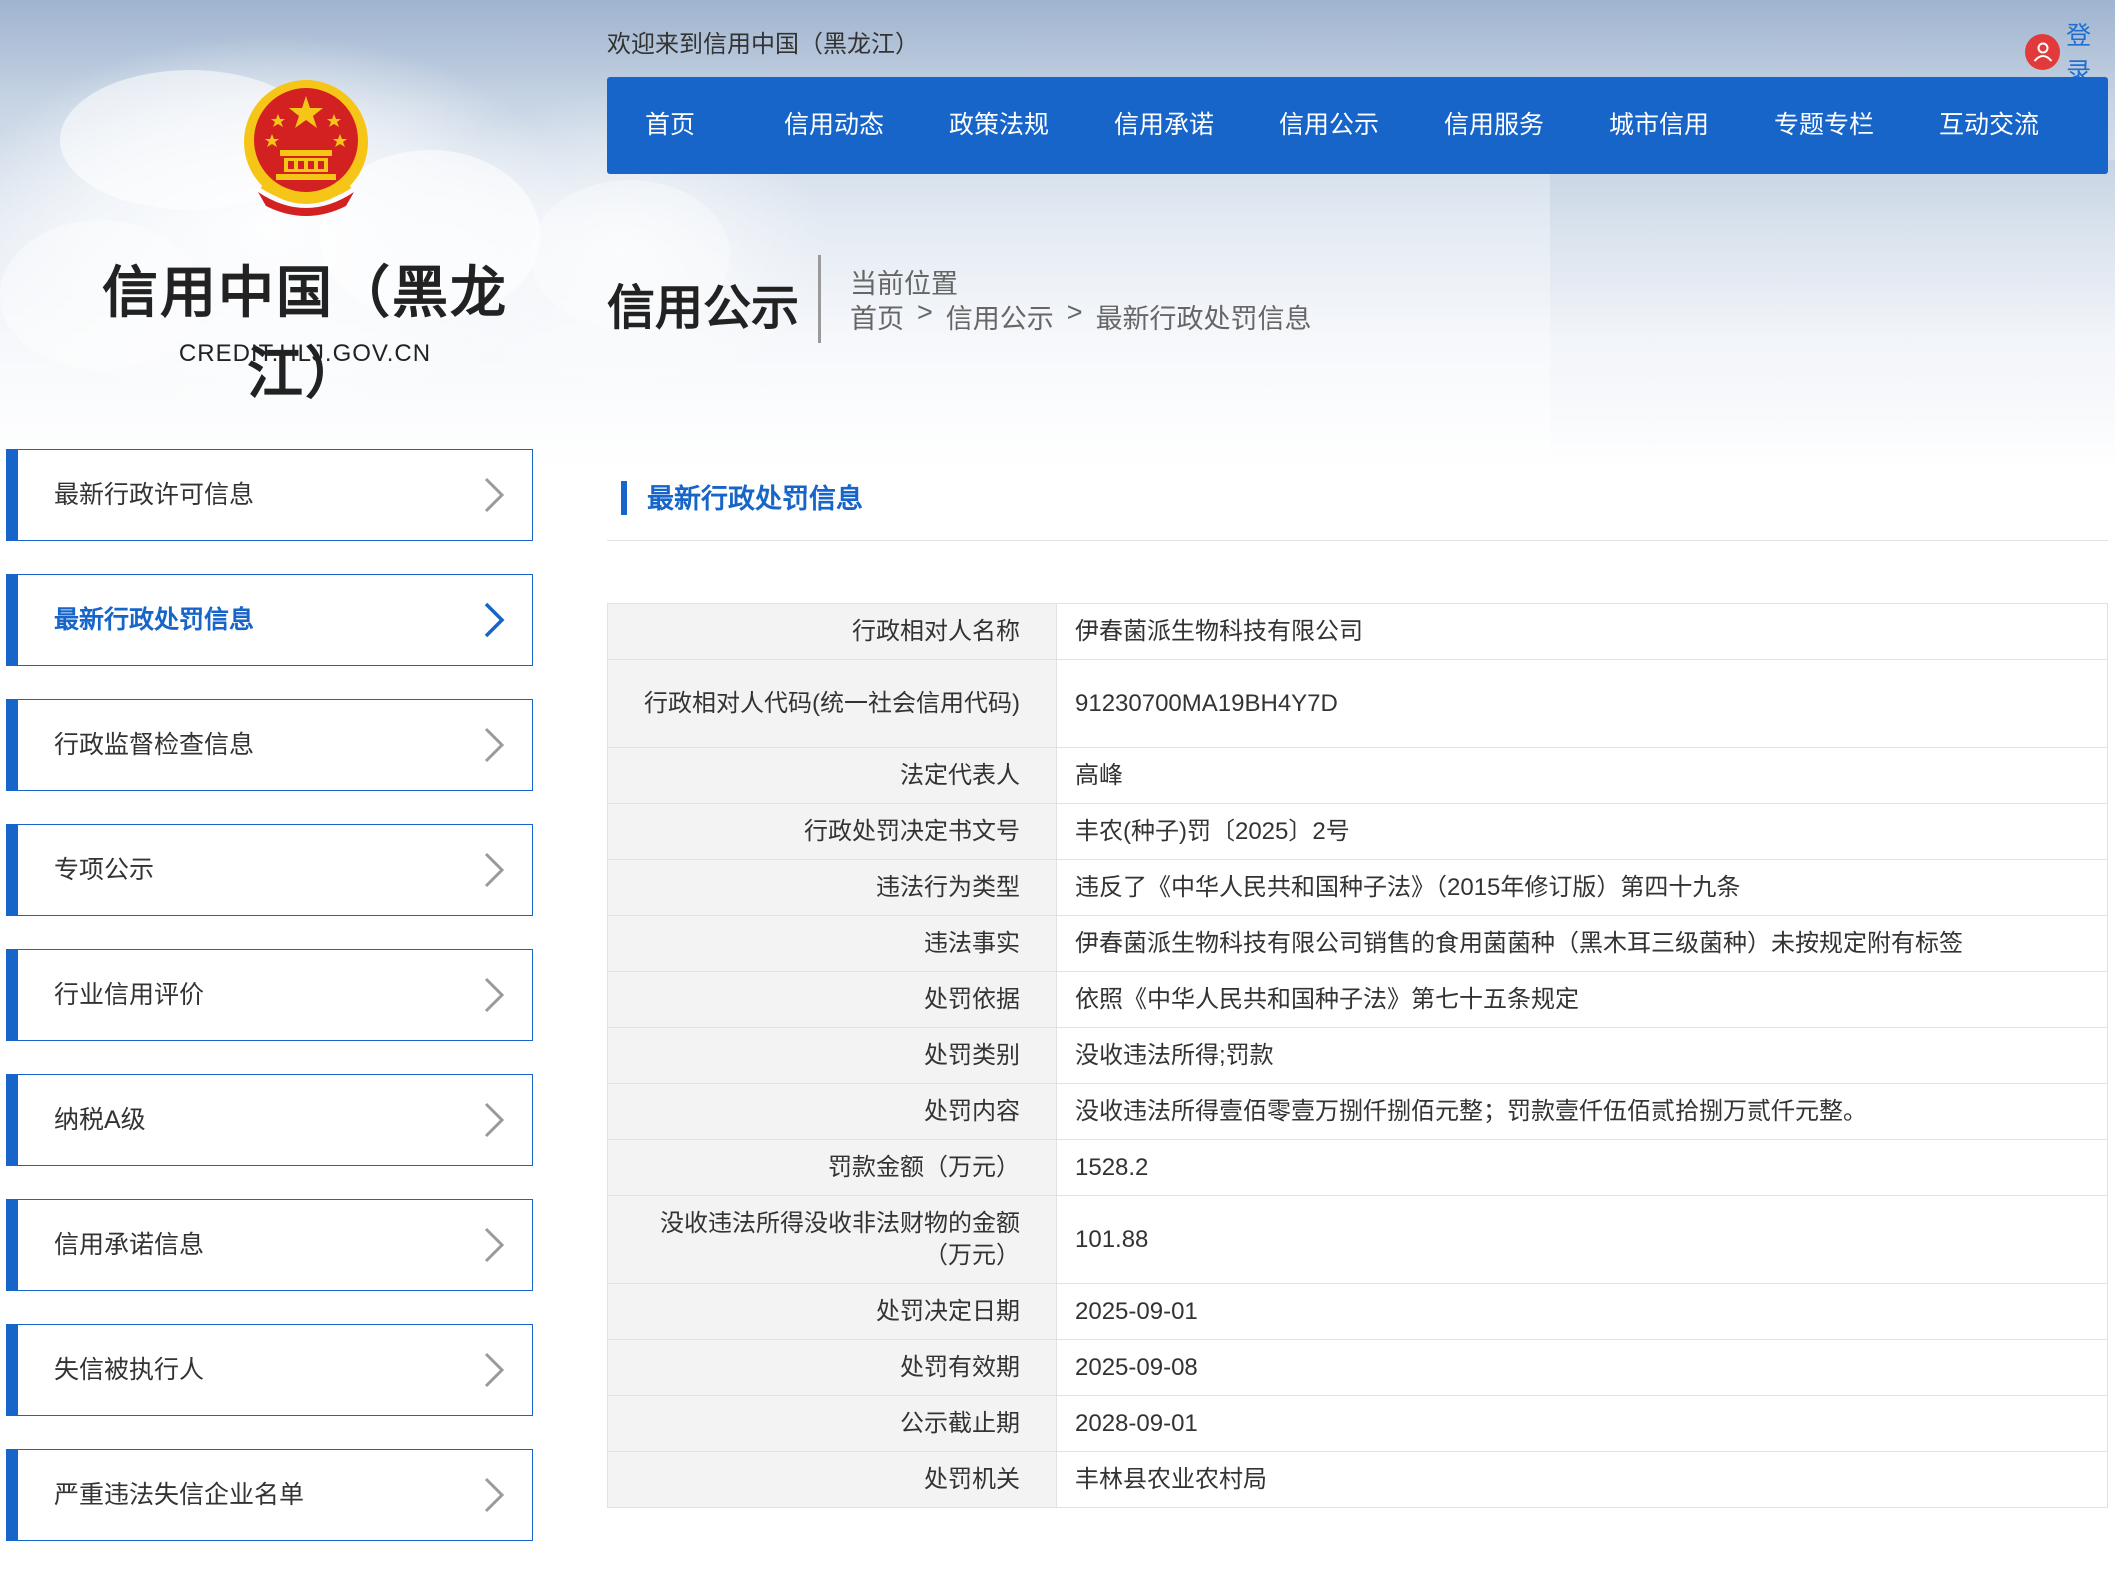 The width and height of the screenshot is (2115, 1573). Describe the element at coordinates (1582, 703) in the screenshot. I see `field-value: 91230700MA19BH4Y7D` at that location.